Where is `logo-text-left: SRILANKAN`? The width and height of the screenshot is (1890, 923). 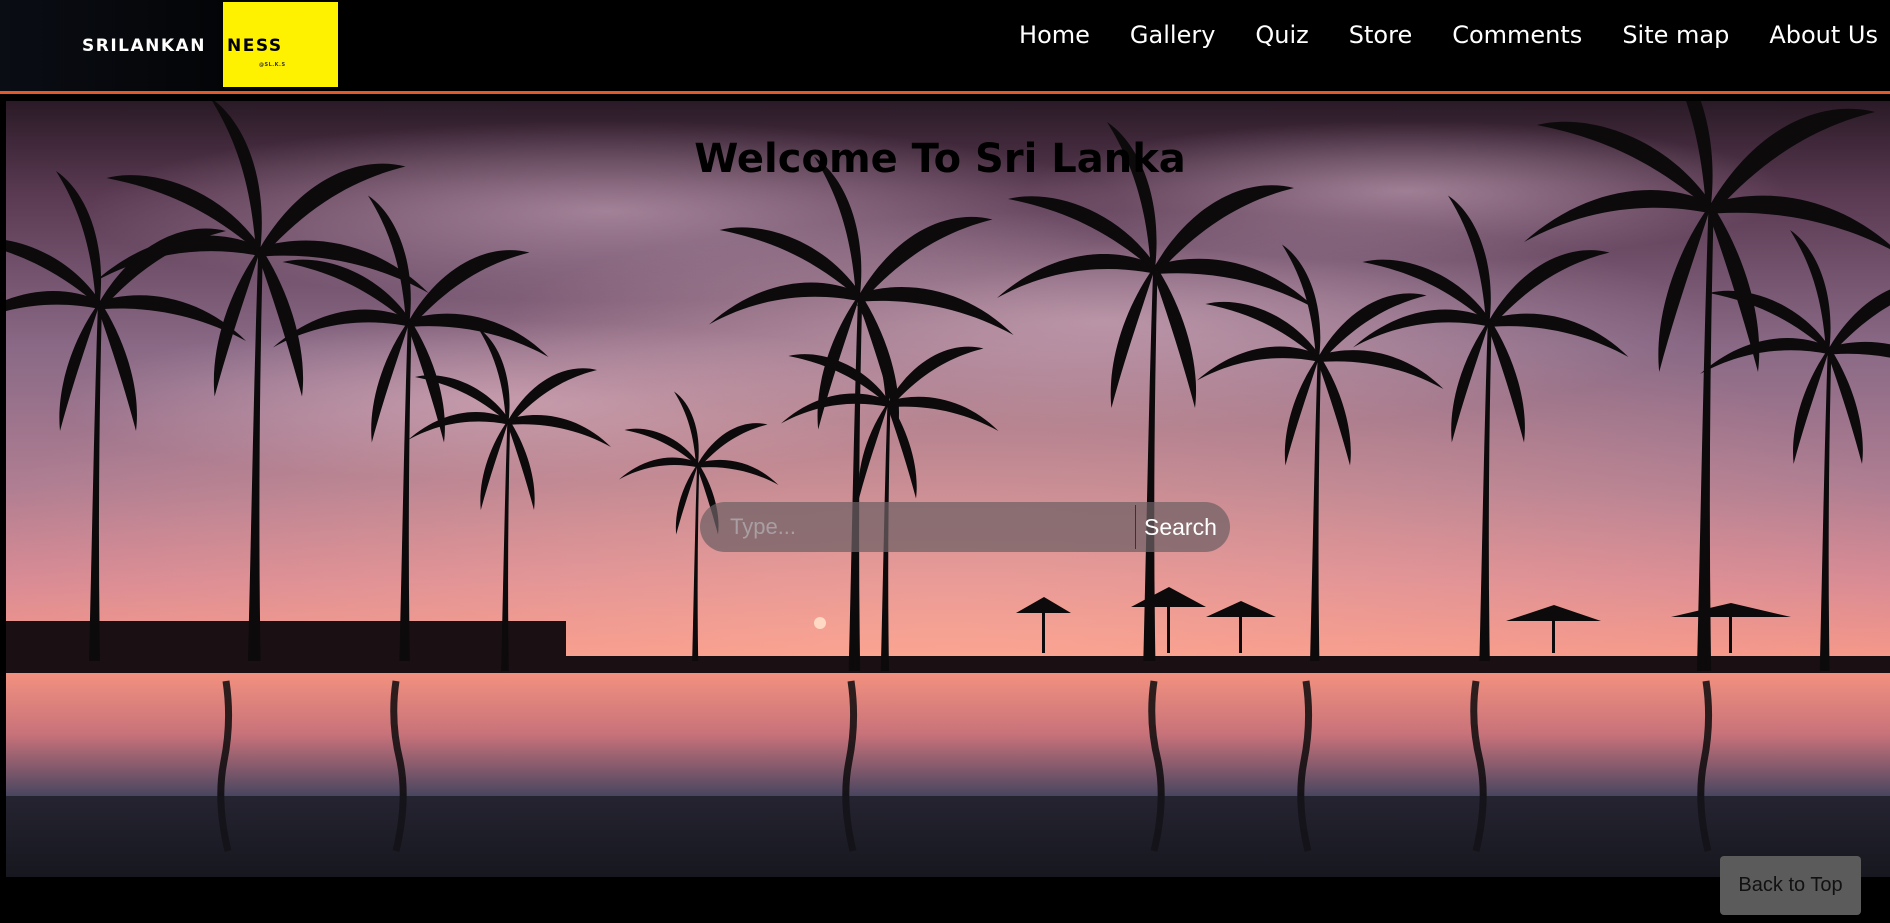
logo-text-left: SRILANKAN is located at coordinates (144, 46).